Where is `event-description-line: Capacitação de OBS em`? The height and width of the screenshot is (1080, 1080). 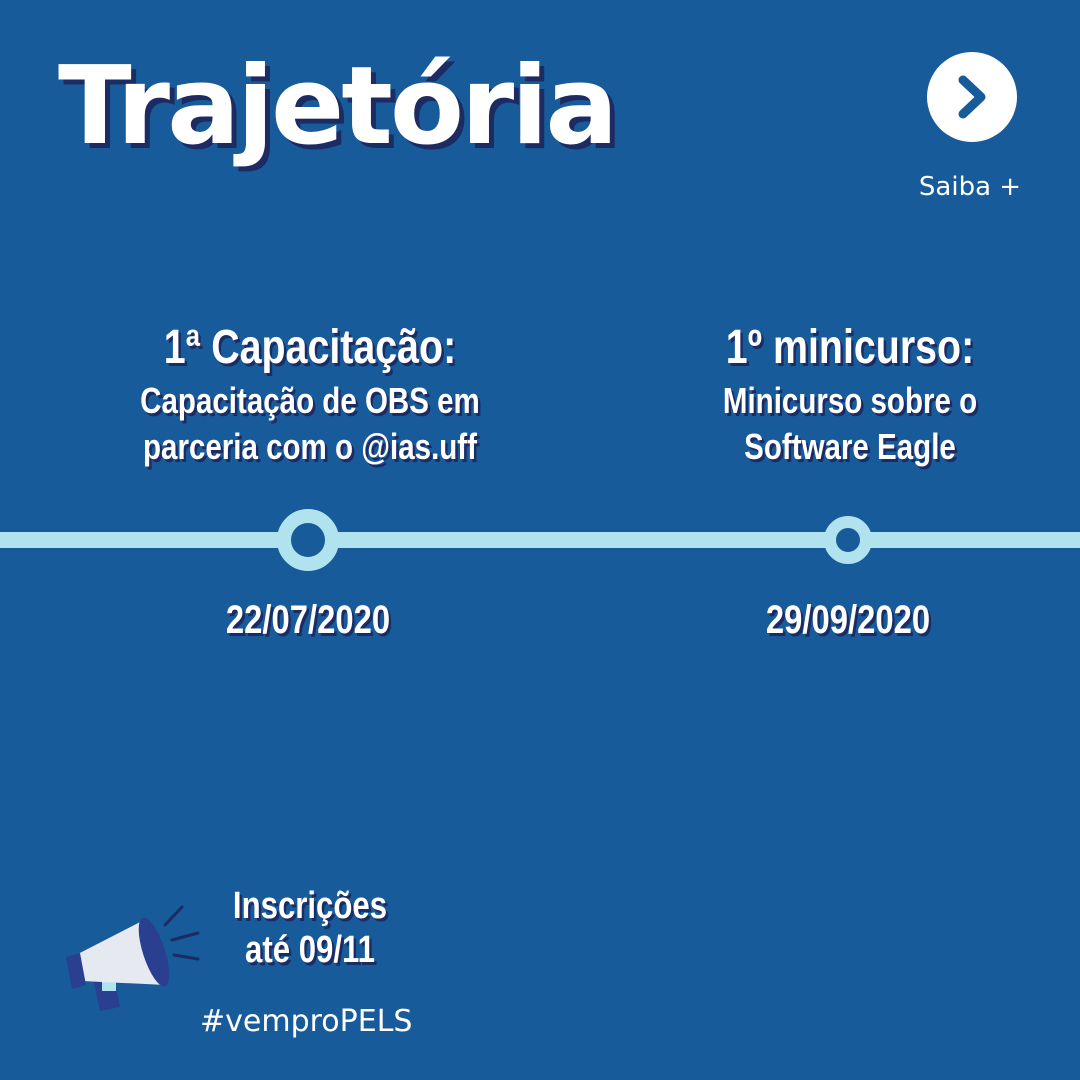
event-description-line: Capacitação de OBS em is located at coordinates (310, 400).